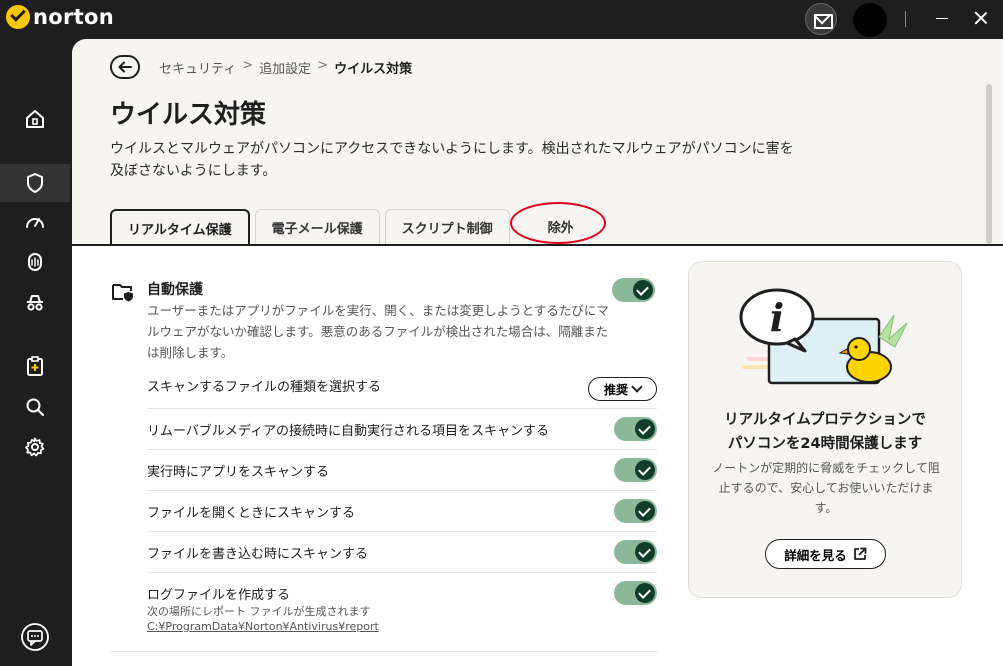  What do you see at coordinates (777, 317) in the screenshot?
I see `svg-text: i` at bounding box center [777, 317].